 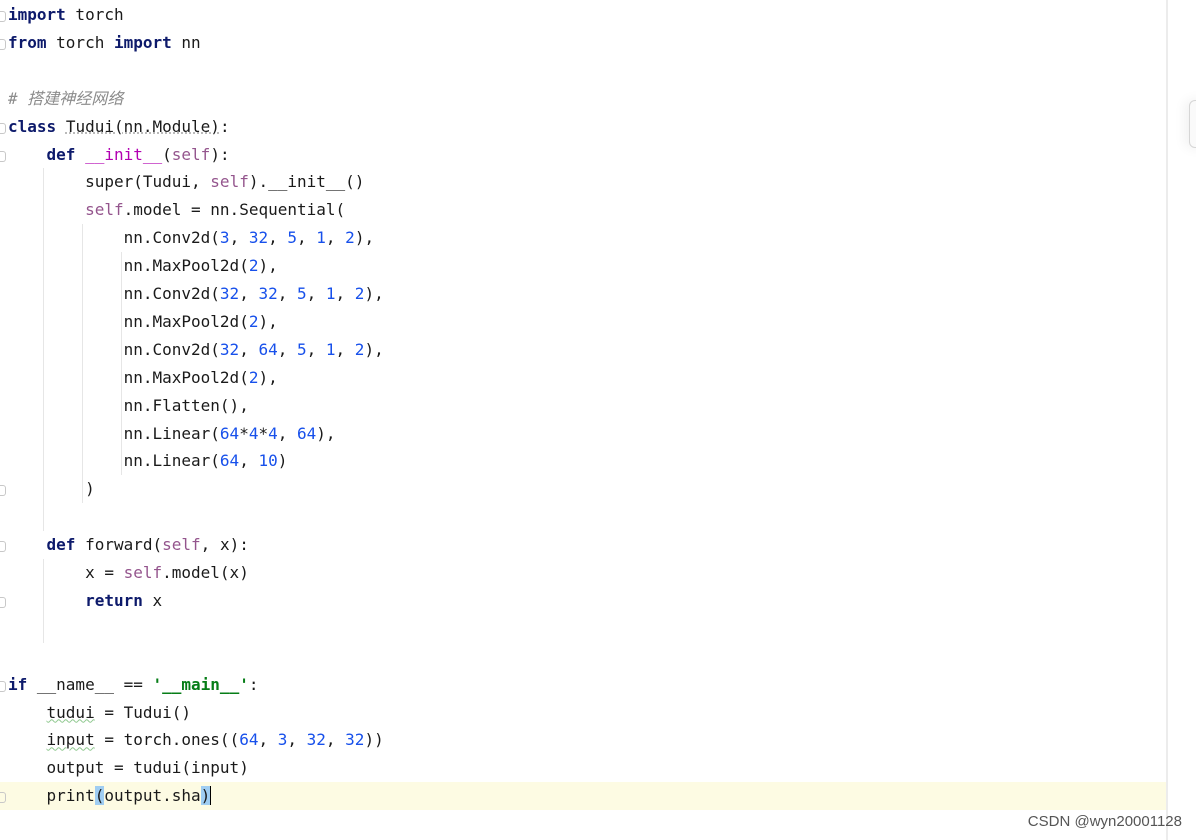 What do you see at coordinates (220, 154) in the screenshot?
I see `code-text: ):` at bounding box center [220, 154].